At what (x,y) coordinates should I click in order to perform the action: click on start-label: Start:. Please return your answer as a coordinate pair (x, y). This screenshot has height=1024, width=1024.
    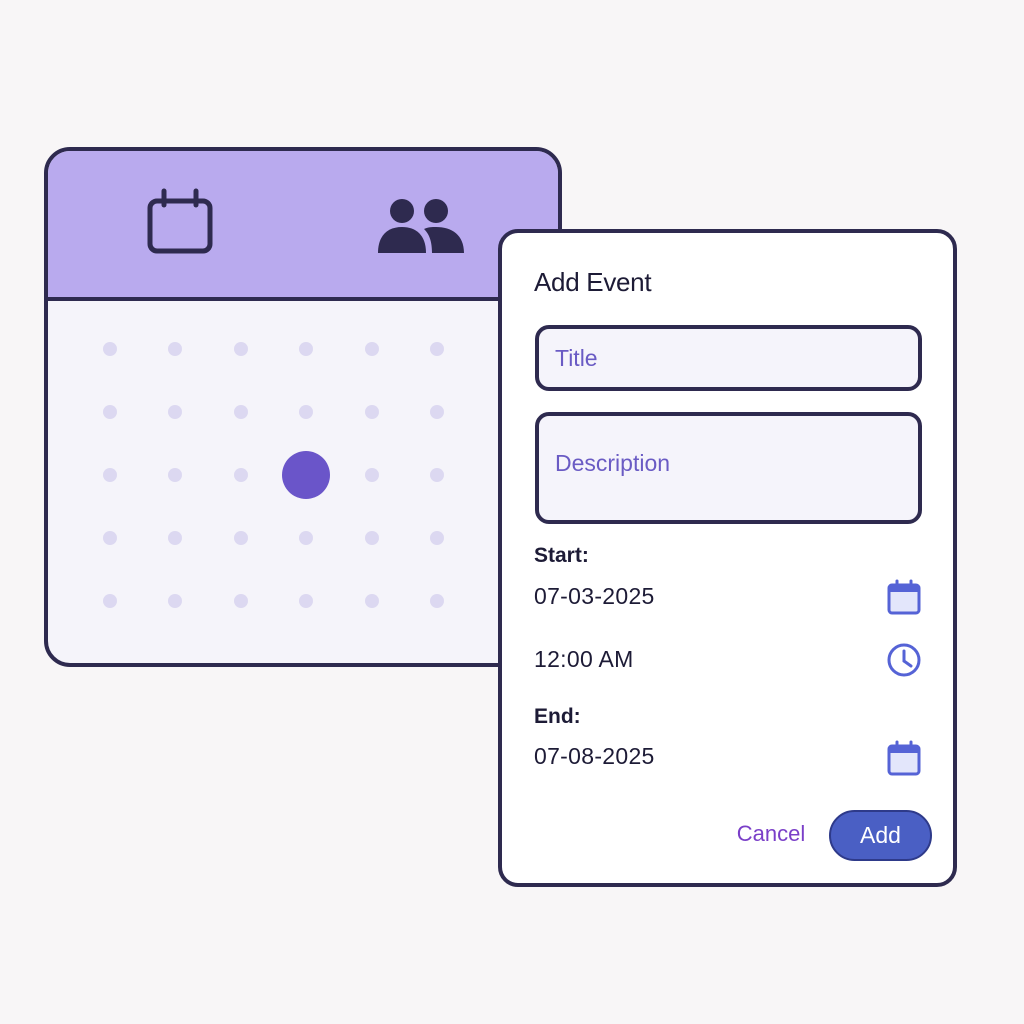
    Looking at the image, I should click on (561, 555).